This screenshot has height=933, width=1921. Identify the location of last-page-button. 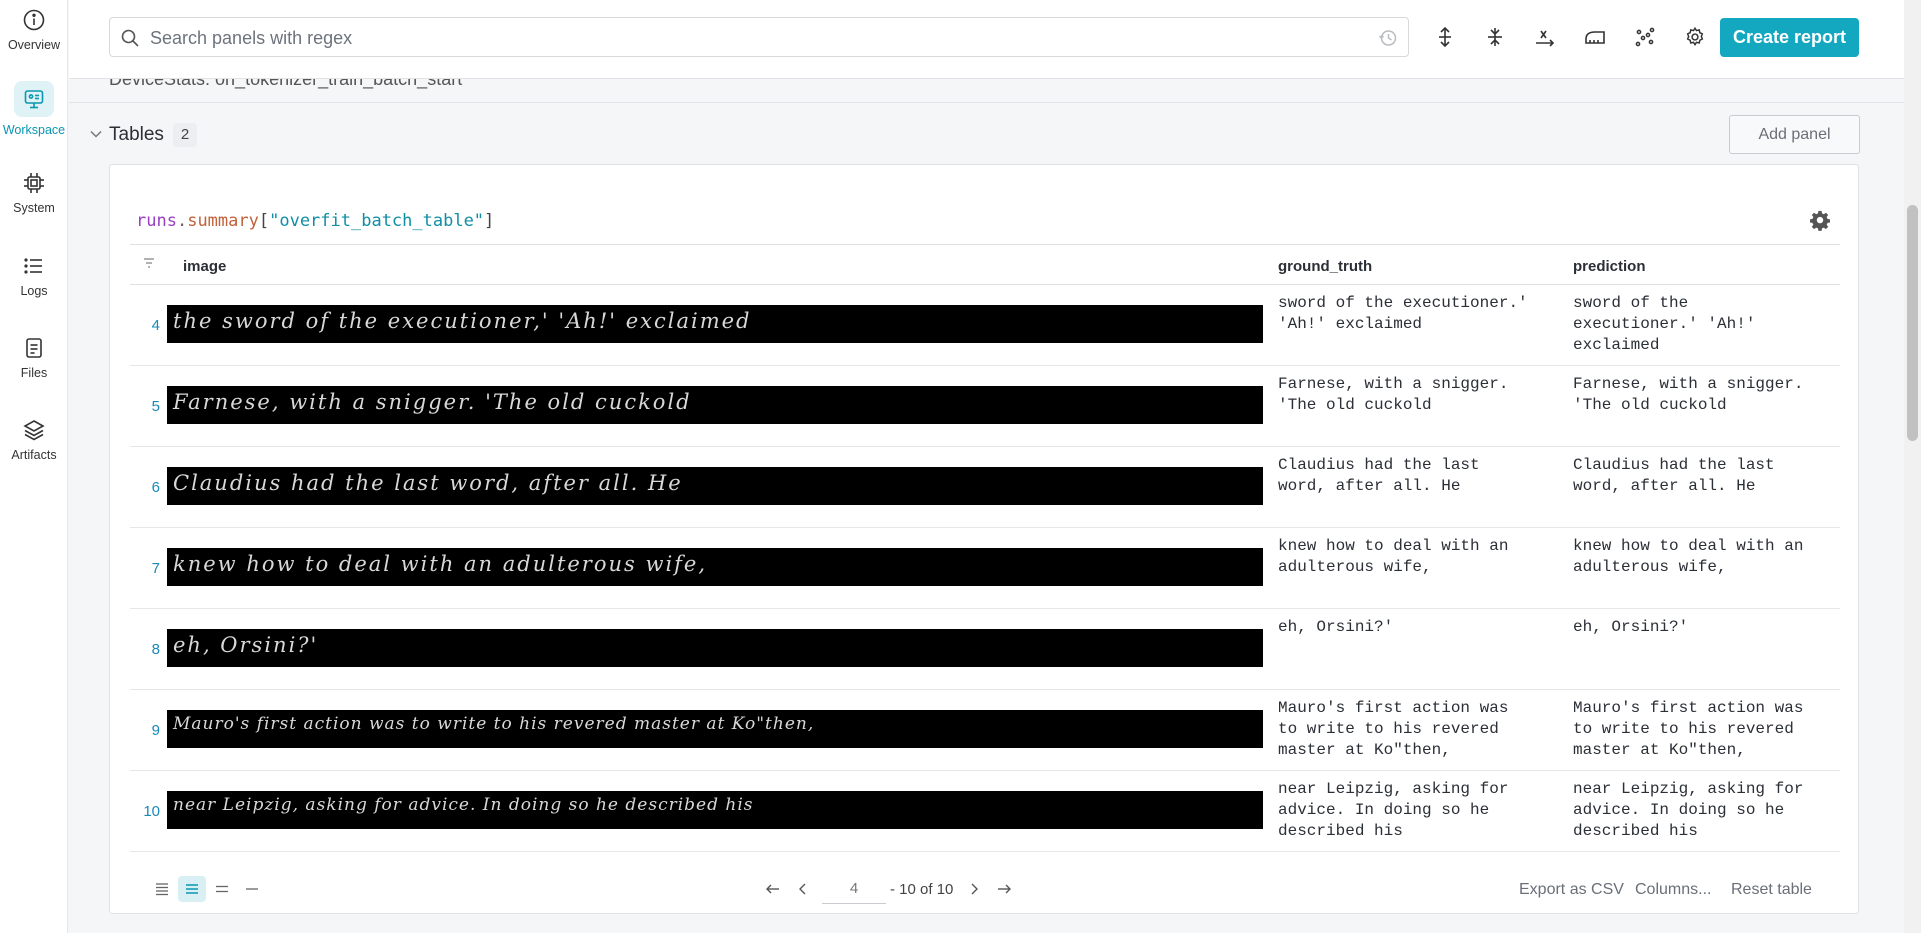
(1004, 889).